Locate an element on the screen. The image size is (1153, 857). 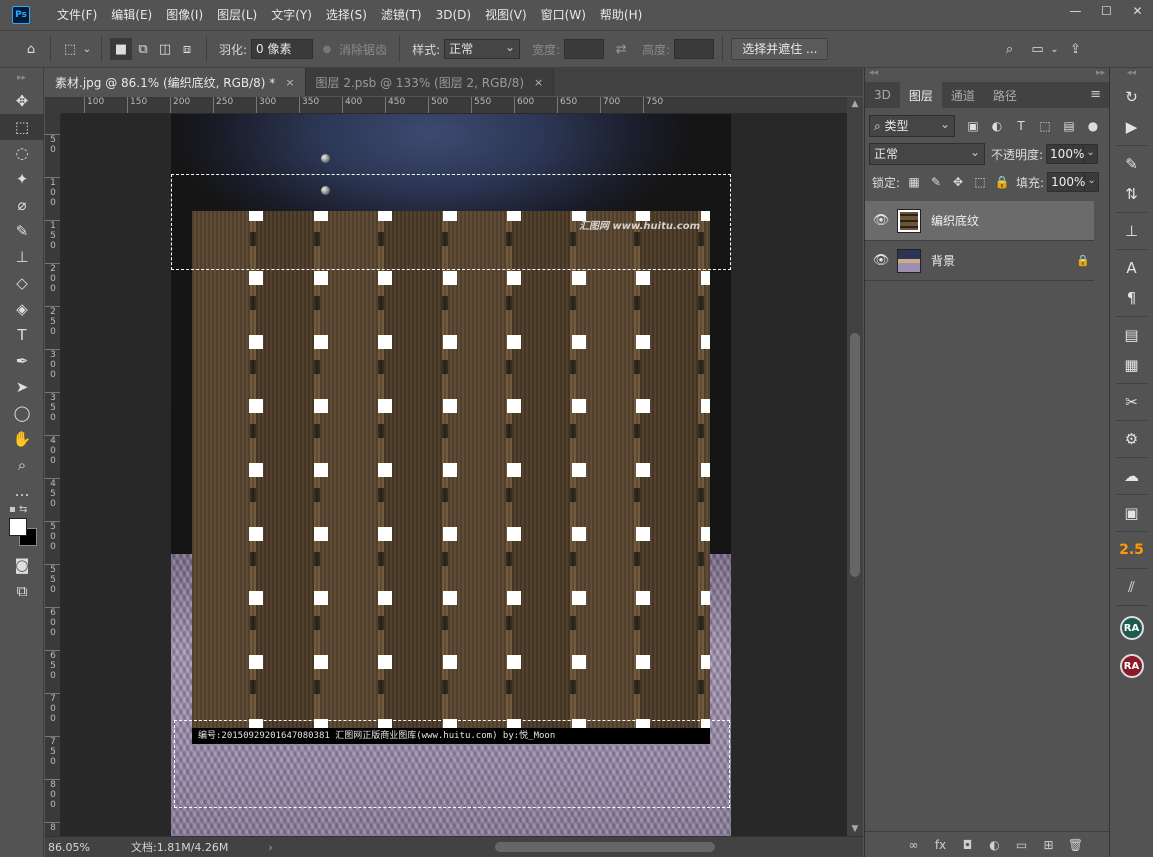
path-select-tool-icon: ➤ is located at coordinates (22, 387).